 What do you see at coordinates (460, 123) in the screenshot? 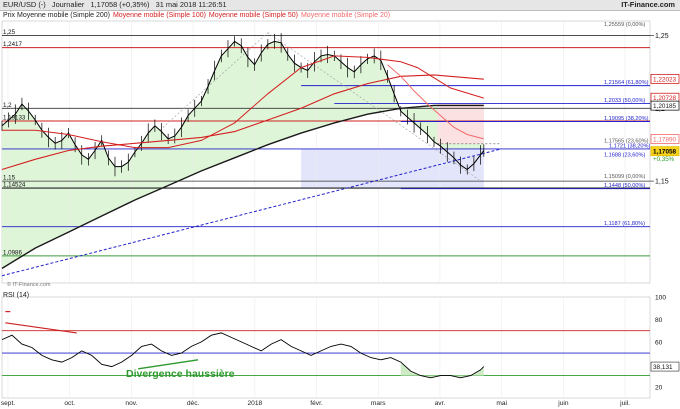
I see `resistance-zone-fill` at bounding box center [460, 123].